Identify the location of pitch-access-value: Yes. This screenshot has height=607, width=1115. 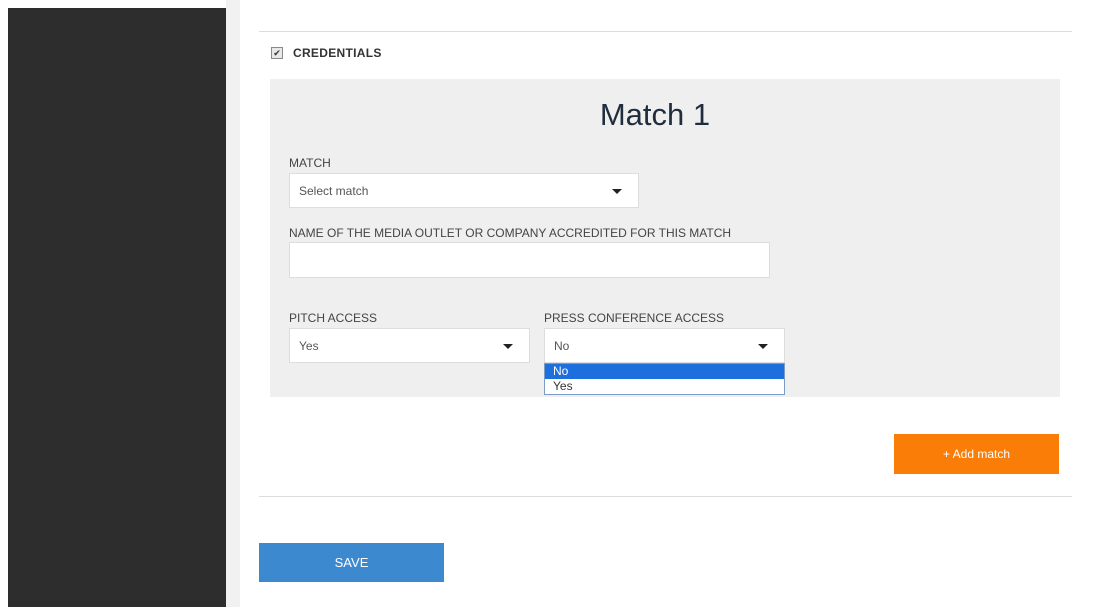
(309, 345).